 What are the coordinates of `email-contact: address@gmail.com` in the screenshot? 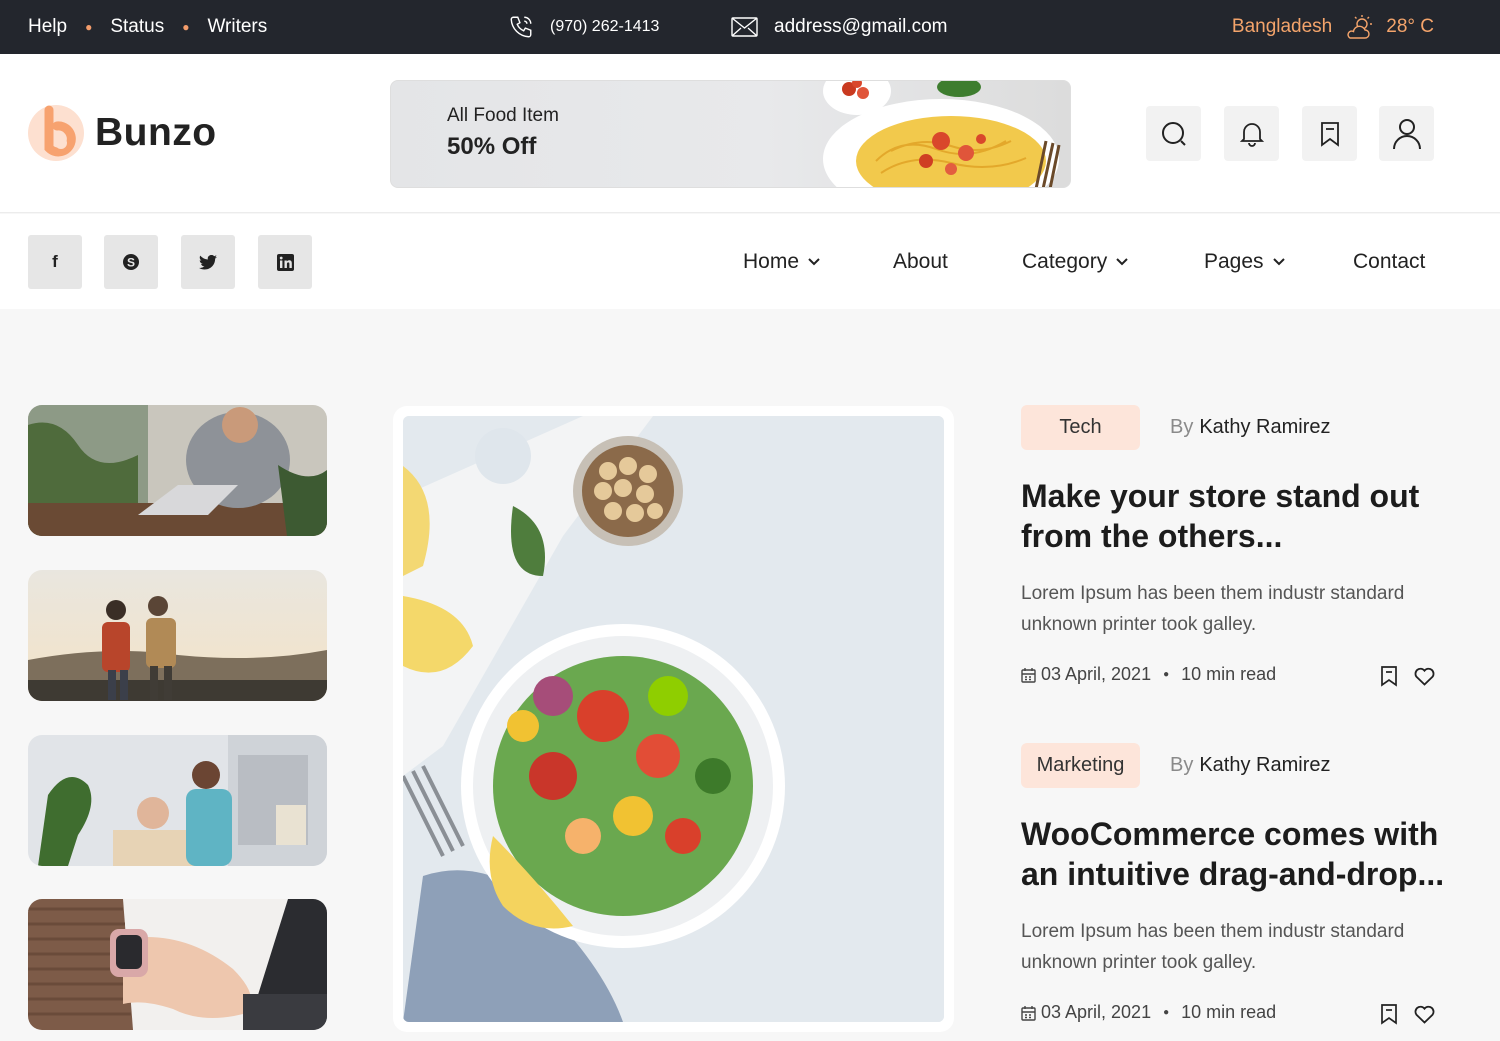 It's located at (839, 27).